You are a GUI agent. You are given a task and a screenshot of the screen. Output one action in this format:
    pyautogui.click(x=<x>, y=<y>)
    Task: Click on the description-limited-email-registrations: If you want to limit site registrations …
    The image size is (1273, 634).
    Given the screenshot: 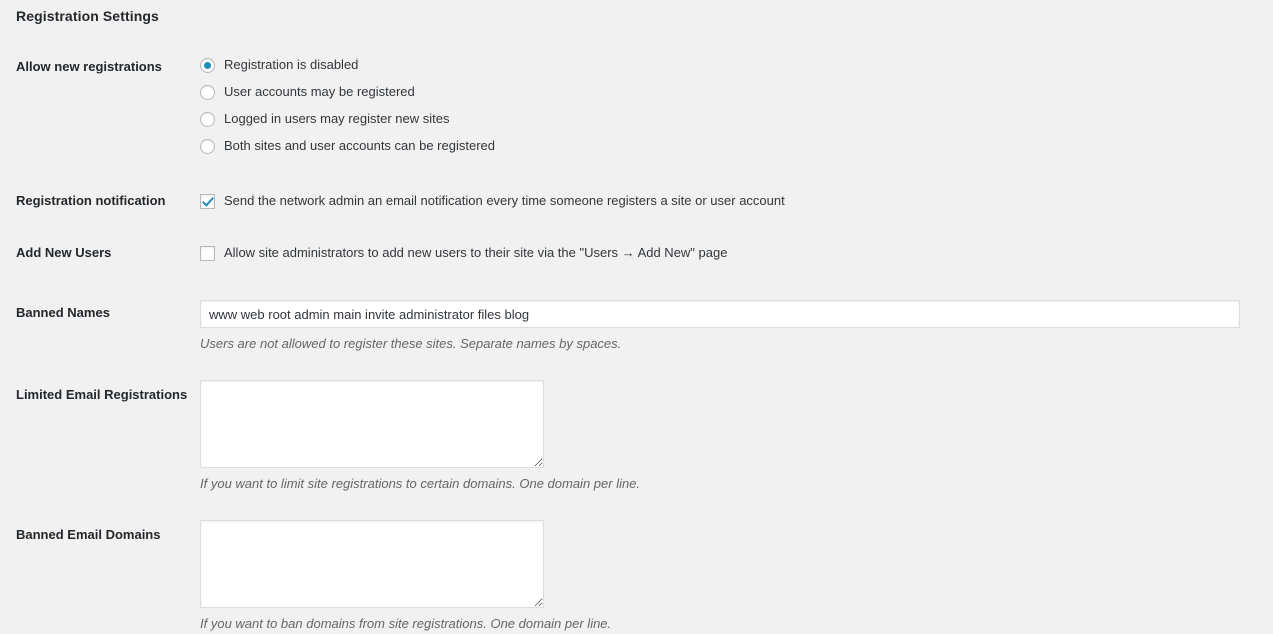 What is the action you would take?
    pyautogui.click(x=420, y=484)
    